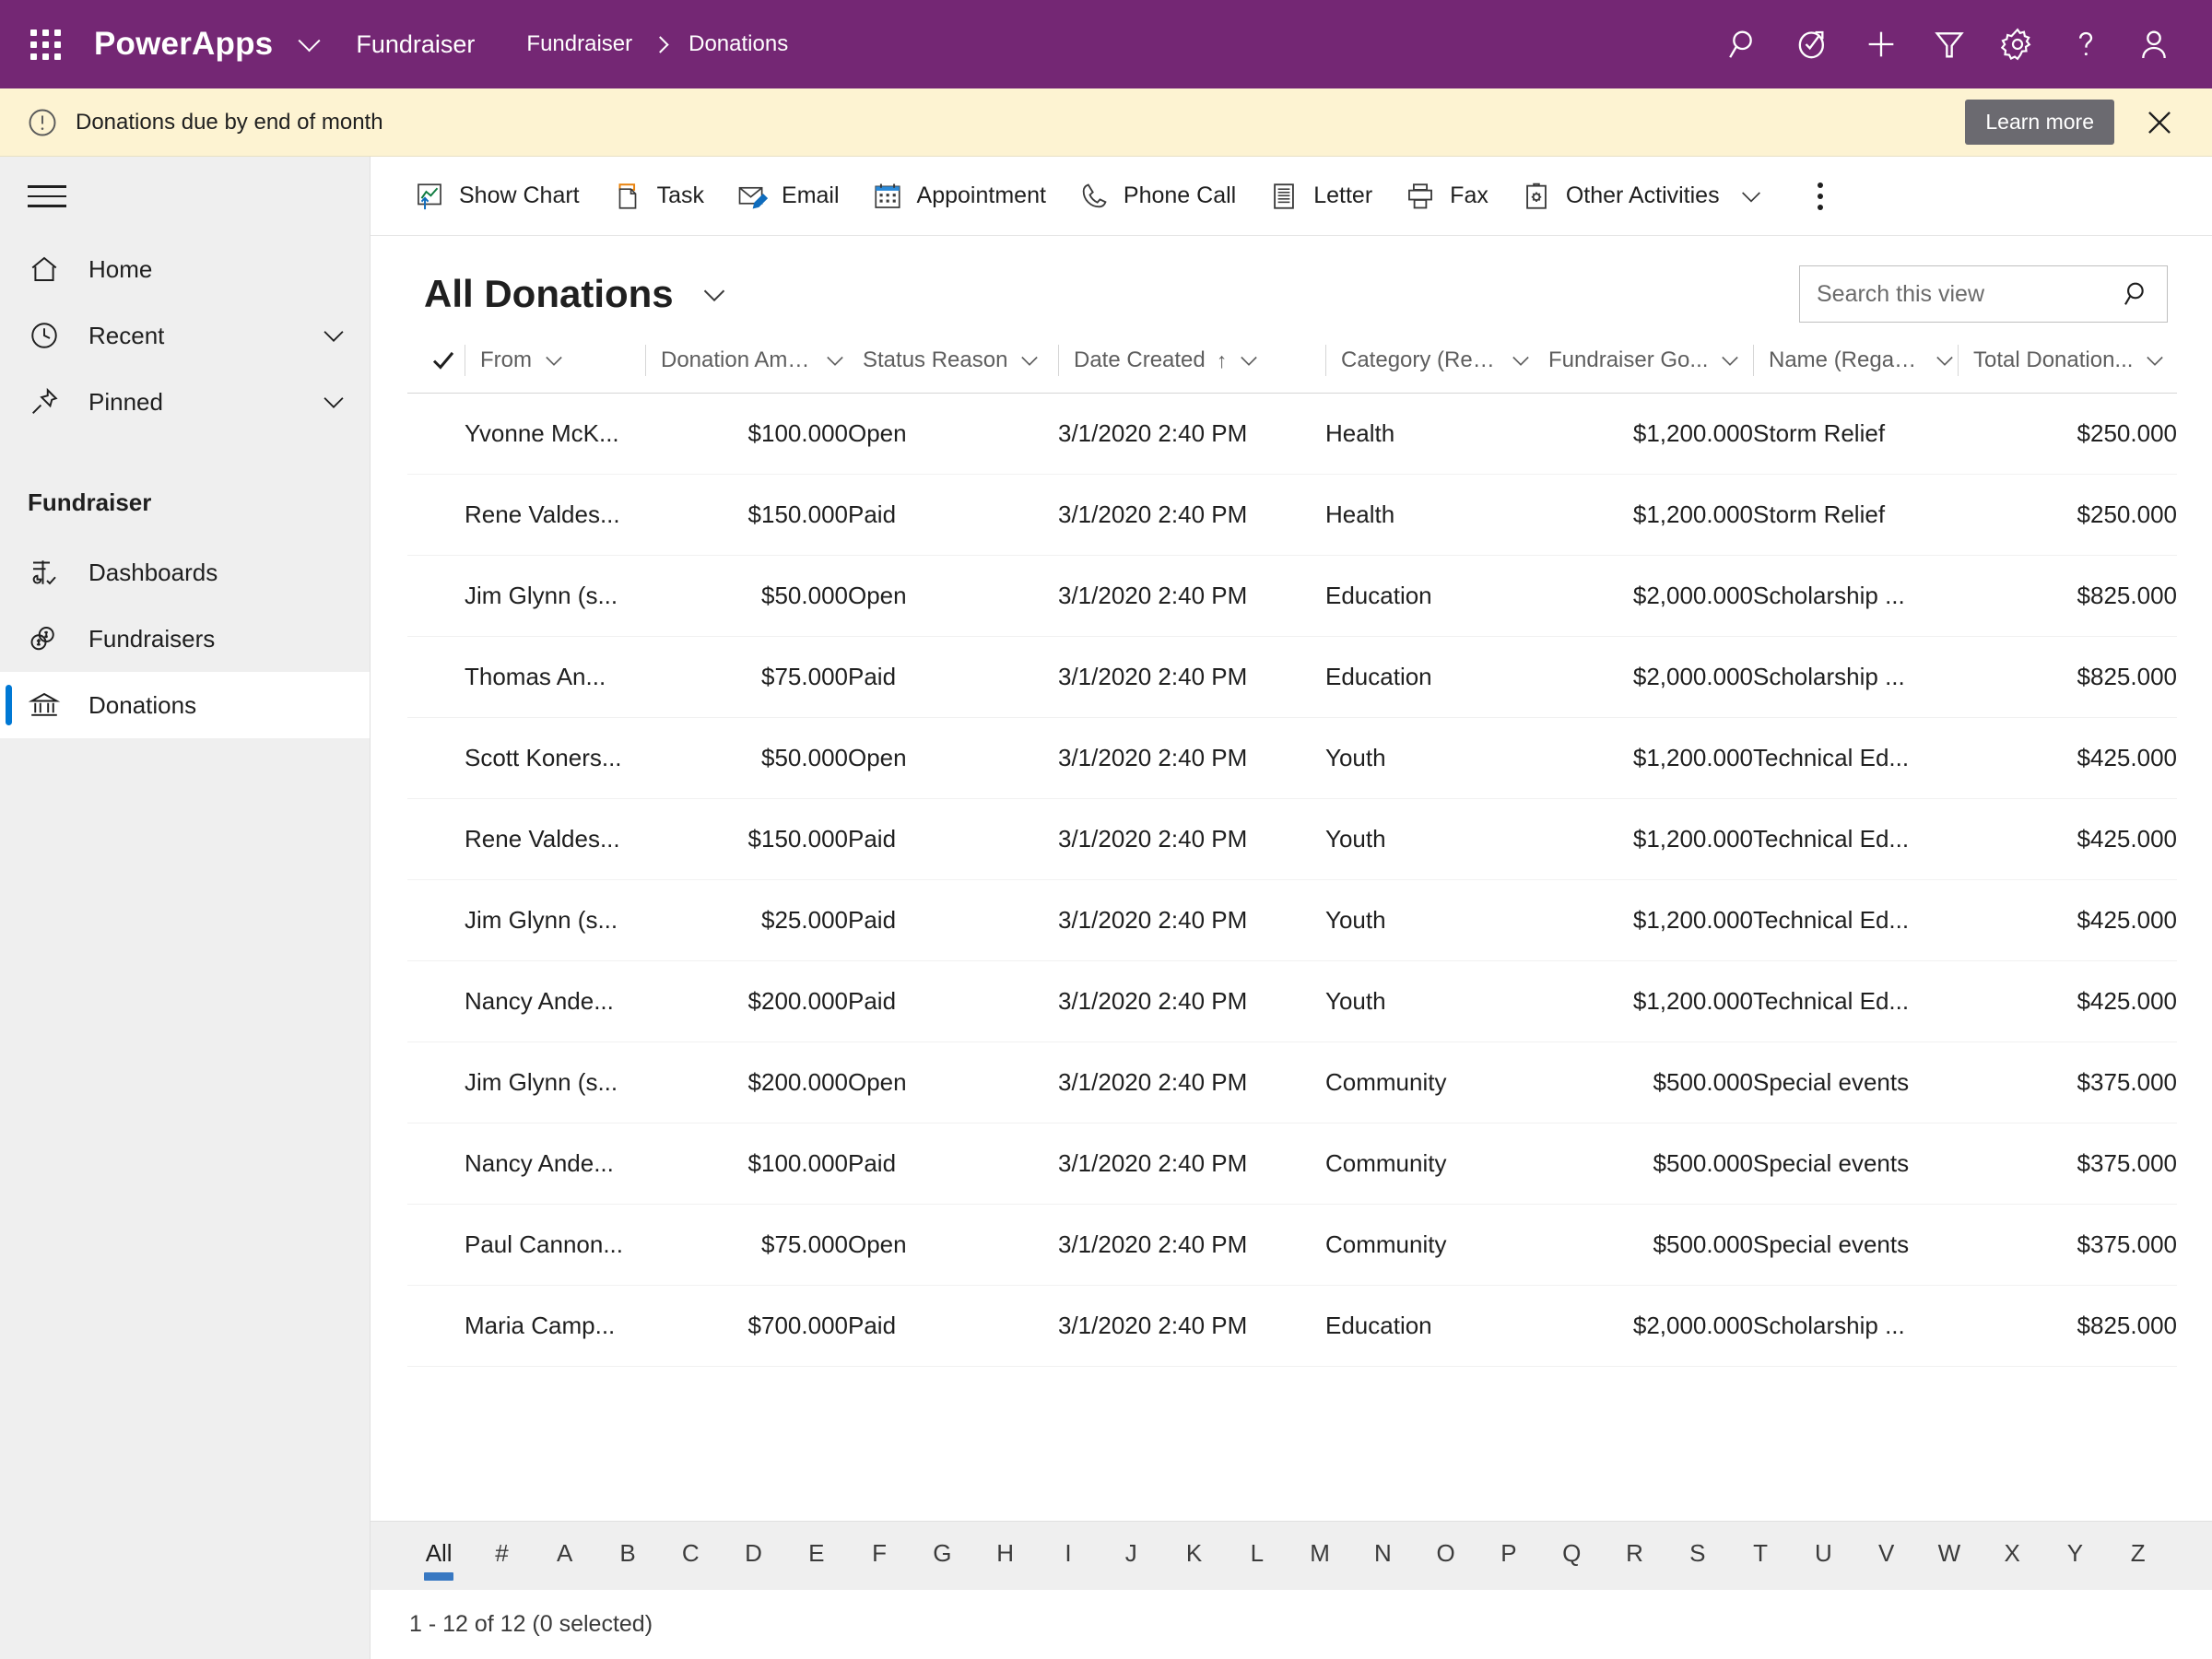 Image resolution: width=2212 pixels, height=1659 pixels. I want to click on alpha-filter-m: M, so click(1319, 1555).